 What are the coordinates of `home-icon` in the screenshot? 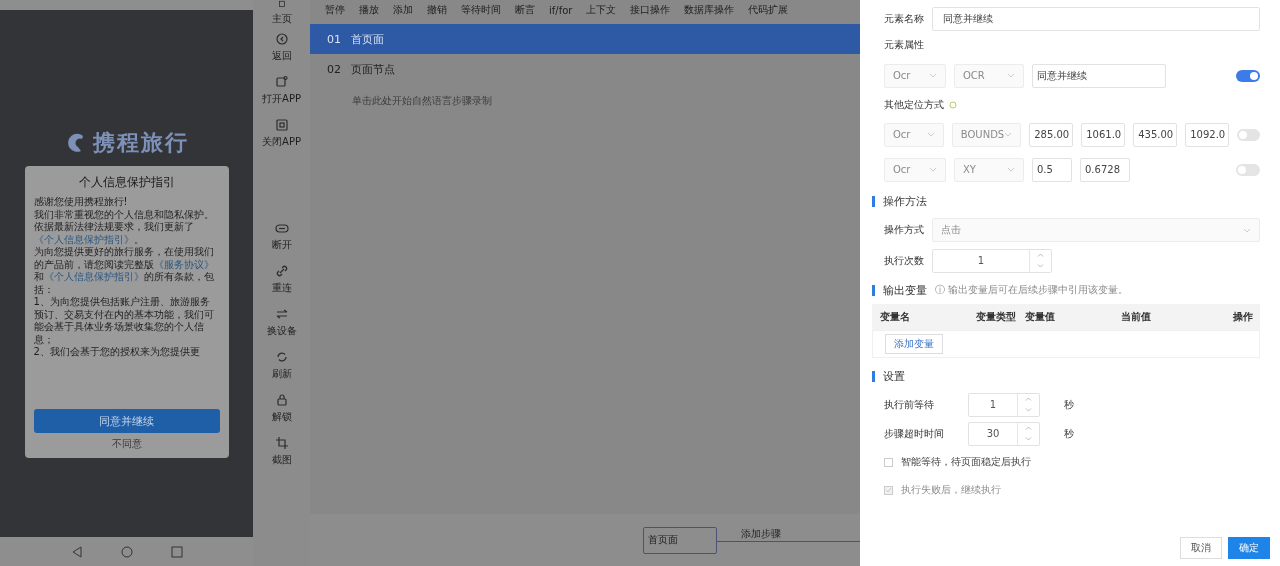 It's located at (126, 551).